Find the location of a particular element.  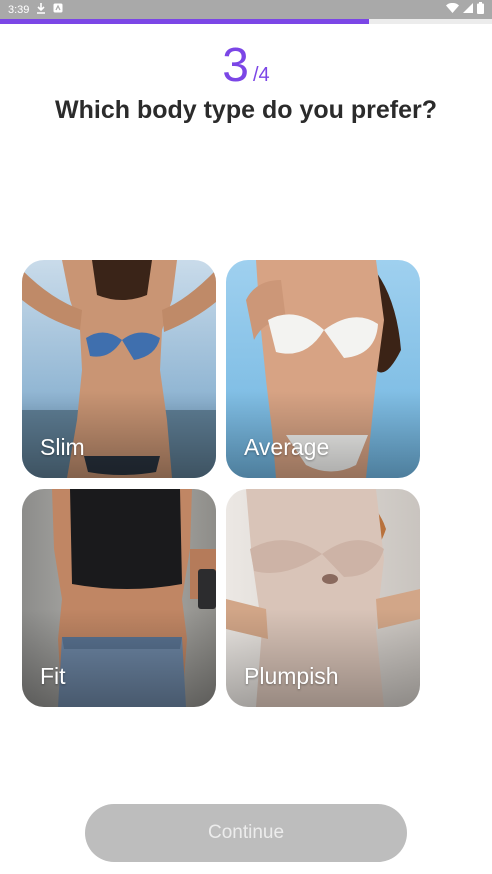

option-slim: Slim is located at coordinates (119, 369).